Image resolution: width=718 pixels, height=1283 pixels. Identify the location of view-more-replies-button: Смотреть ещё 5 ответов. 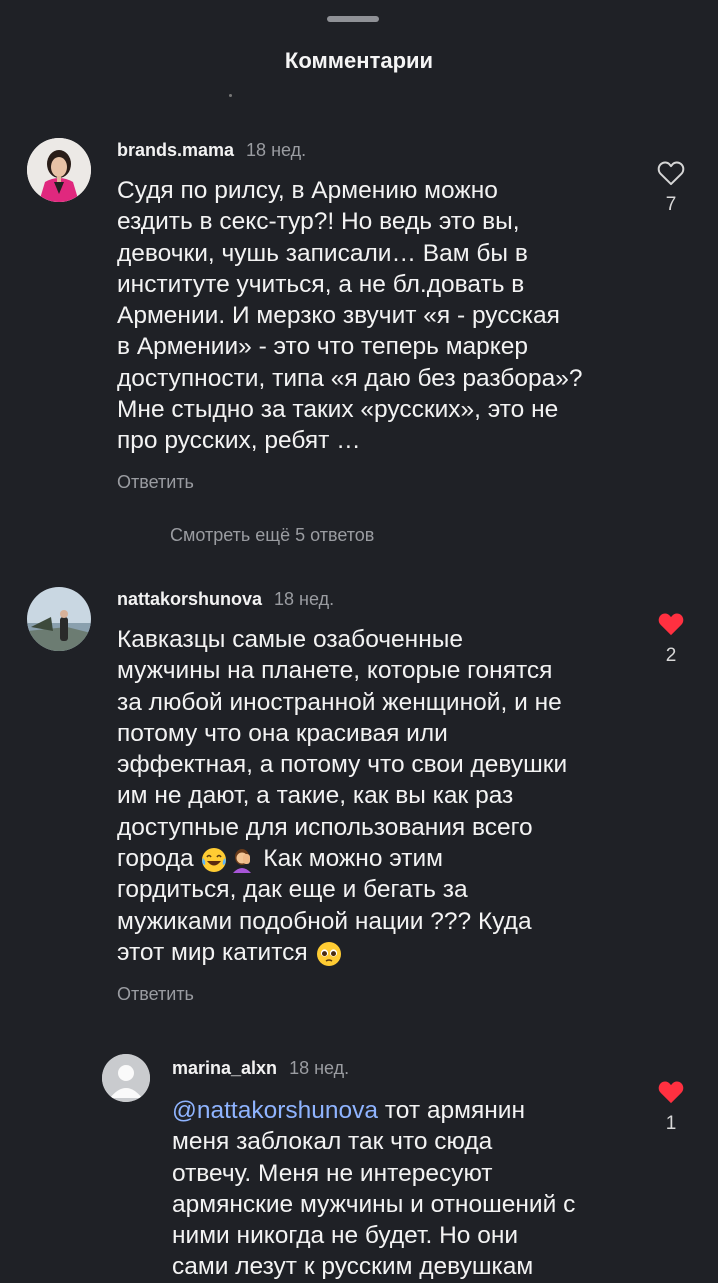
(272, 535).